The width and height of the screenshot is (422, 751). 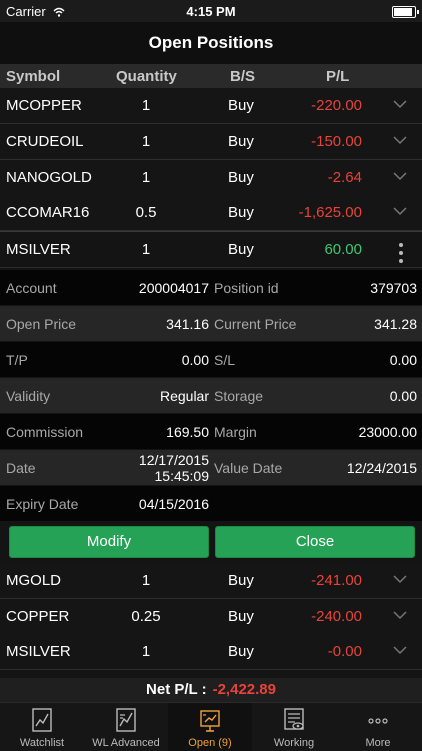 I want to click on current-price-label: Current Price, so click(x=255, y=324).